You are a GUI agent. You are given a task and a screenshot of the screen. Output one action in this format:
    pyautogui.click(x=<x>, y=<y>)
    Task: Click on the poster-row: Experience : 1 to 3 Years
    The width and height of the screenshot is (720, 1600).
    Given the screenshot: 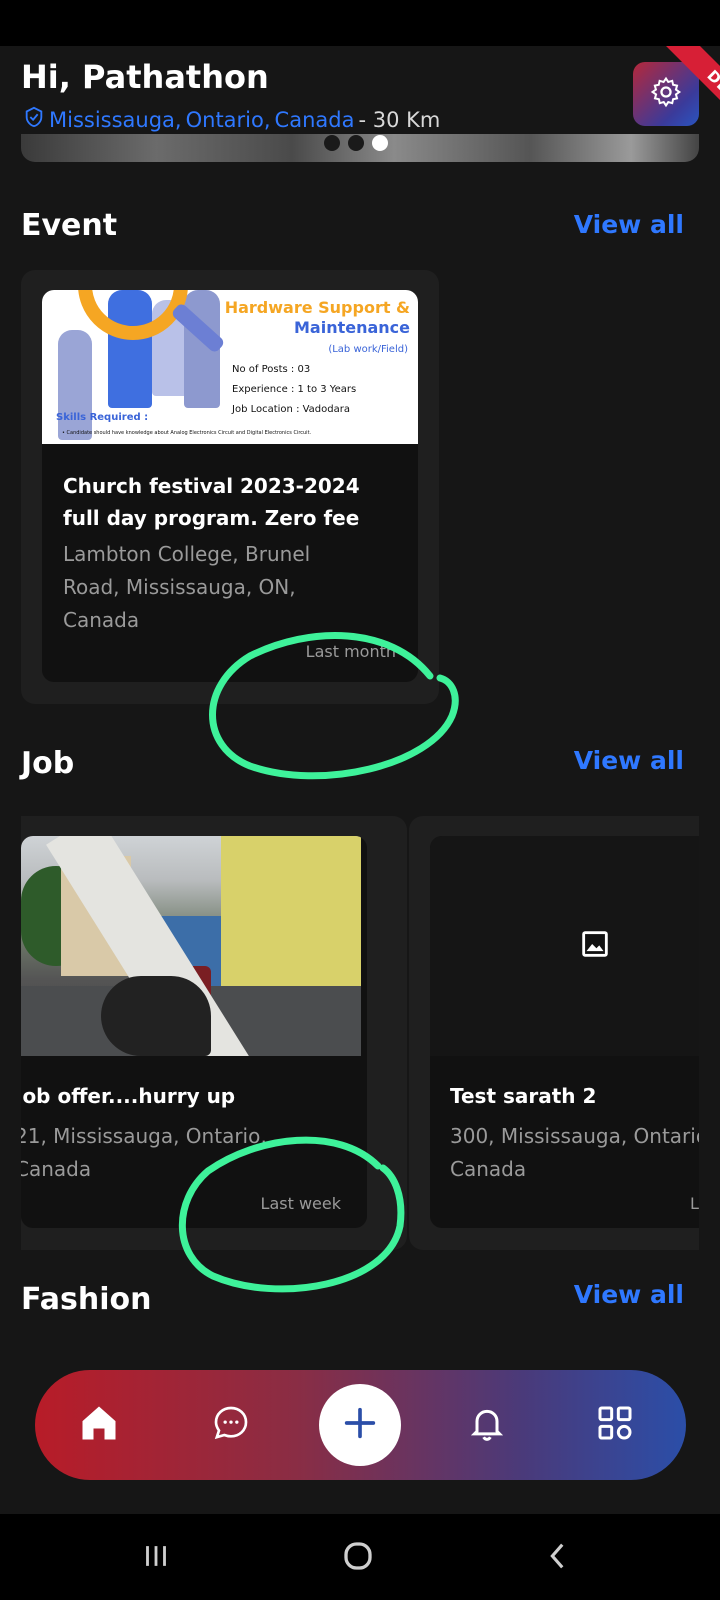 What is the action you would take?
    pyautogui.click(x=294, y=389)
    